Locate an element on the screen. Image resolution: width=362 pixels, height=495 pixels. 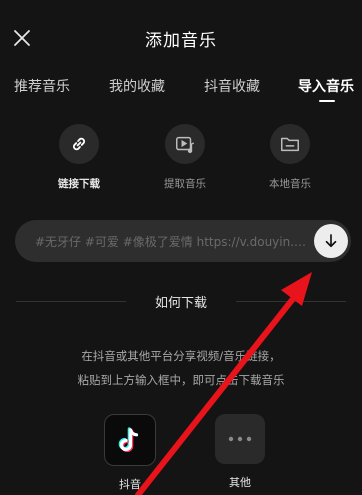
option-extract-music: 提取音乐 is located at coordinates (185, 157).